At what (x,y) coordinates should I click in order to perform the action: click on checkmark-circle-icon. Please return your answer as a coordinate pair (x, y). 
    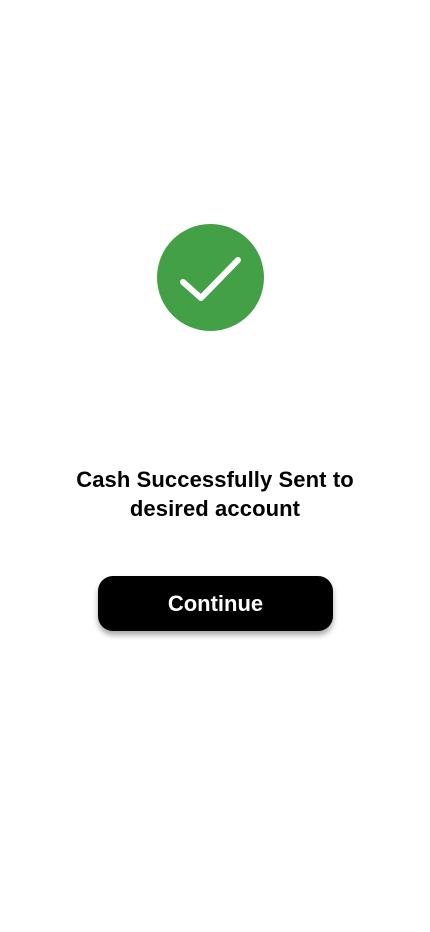
    Looking at the image, I should click on (210, 277).